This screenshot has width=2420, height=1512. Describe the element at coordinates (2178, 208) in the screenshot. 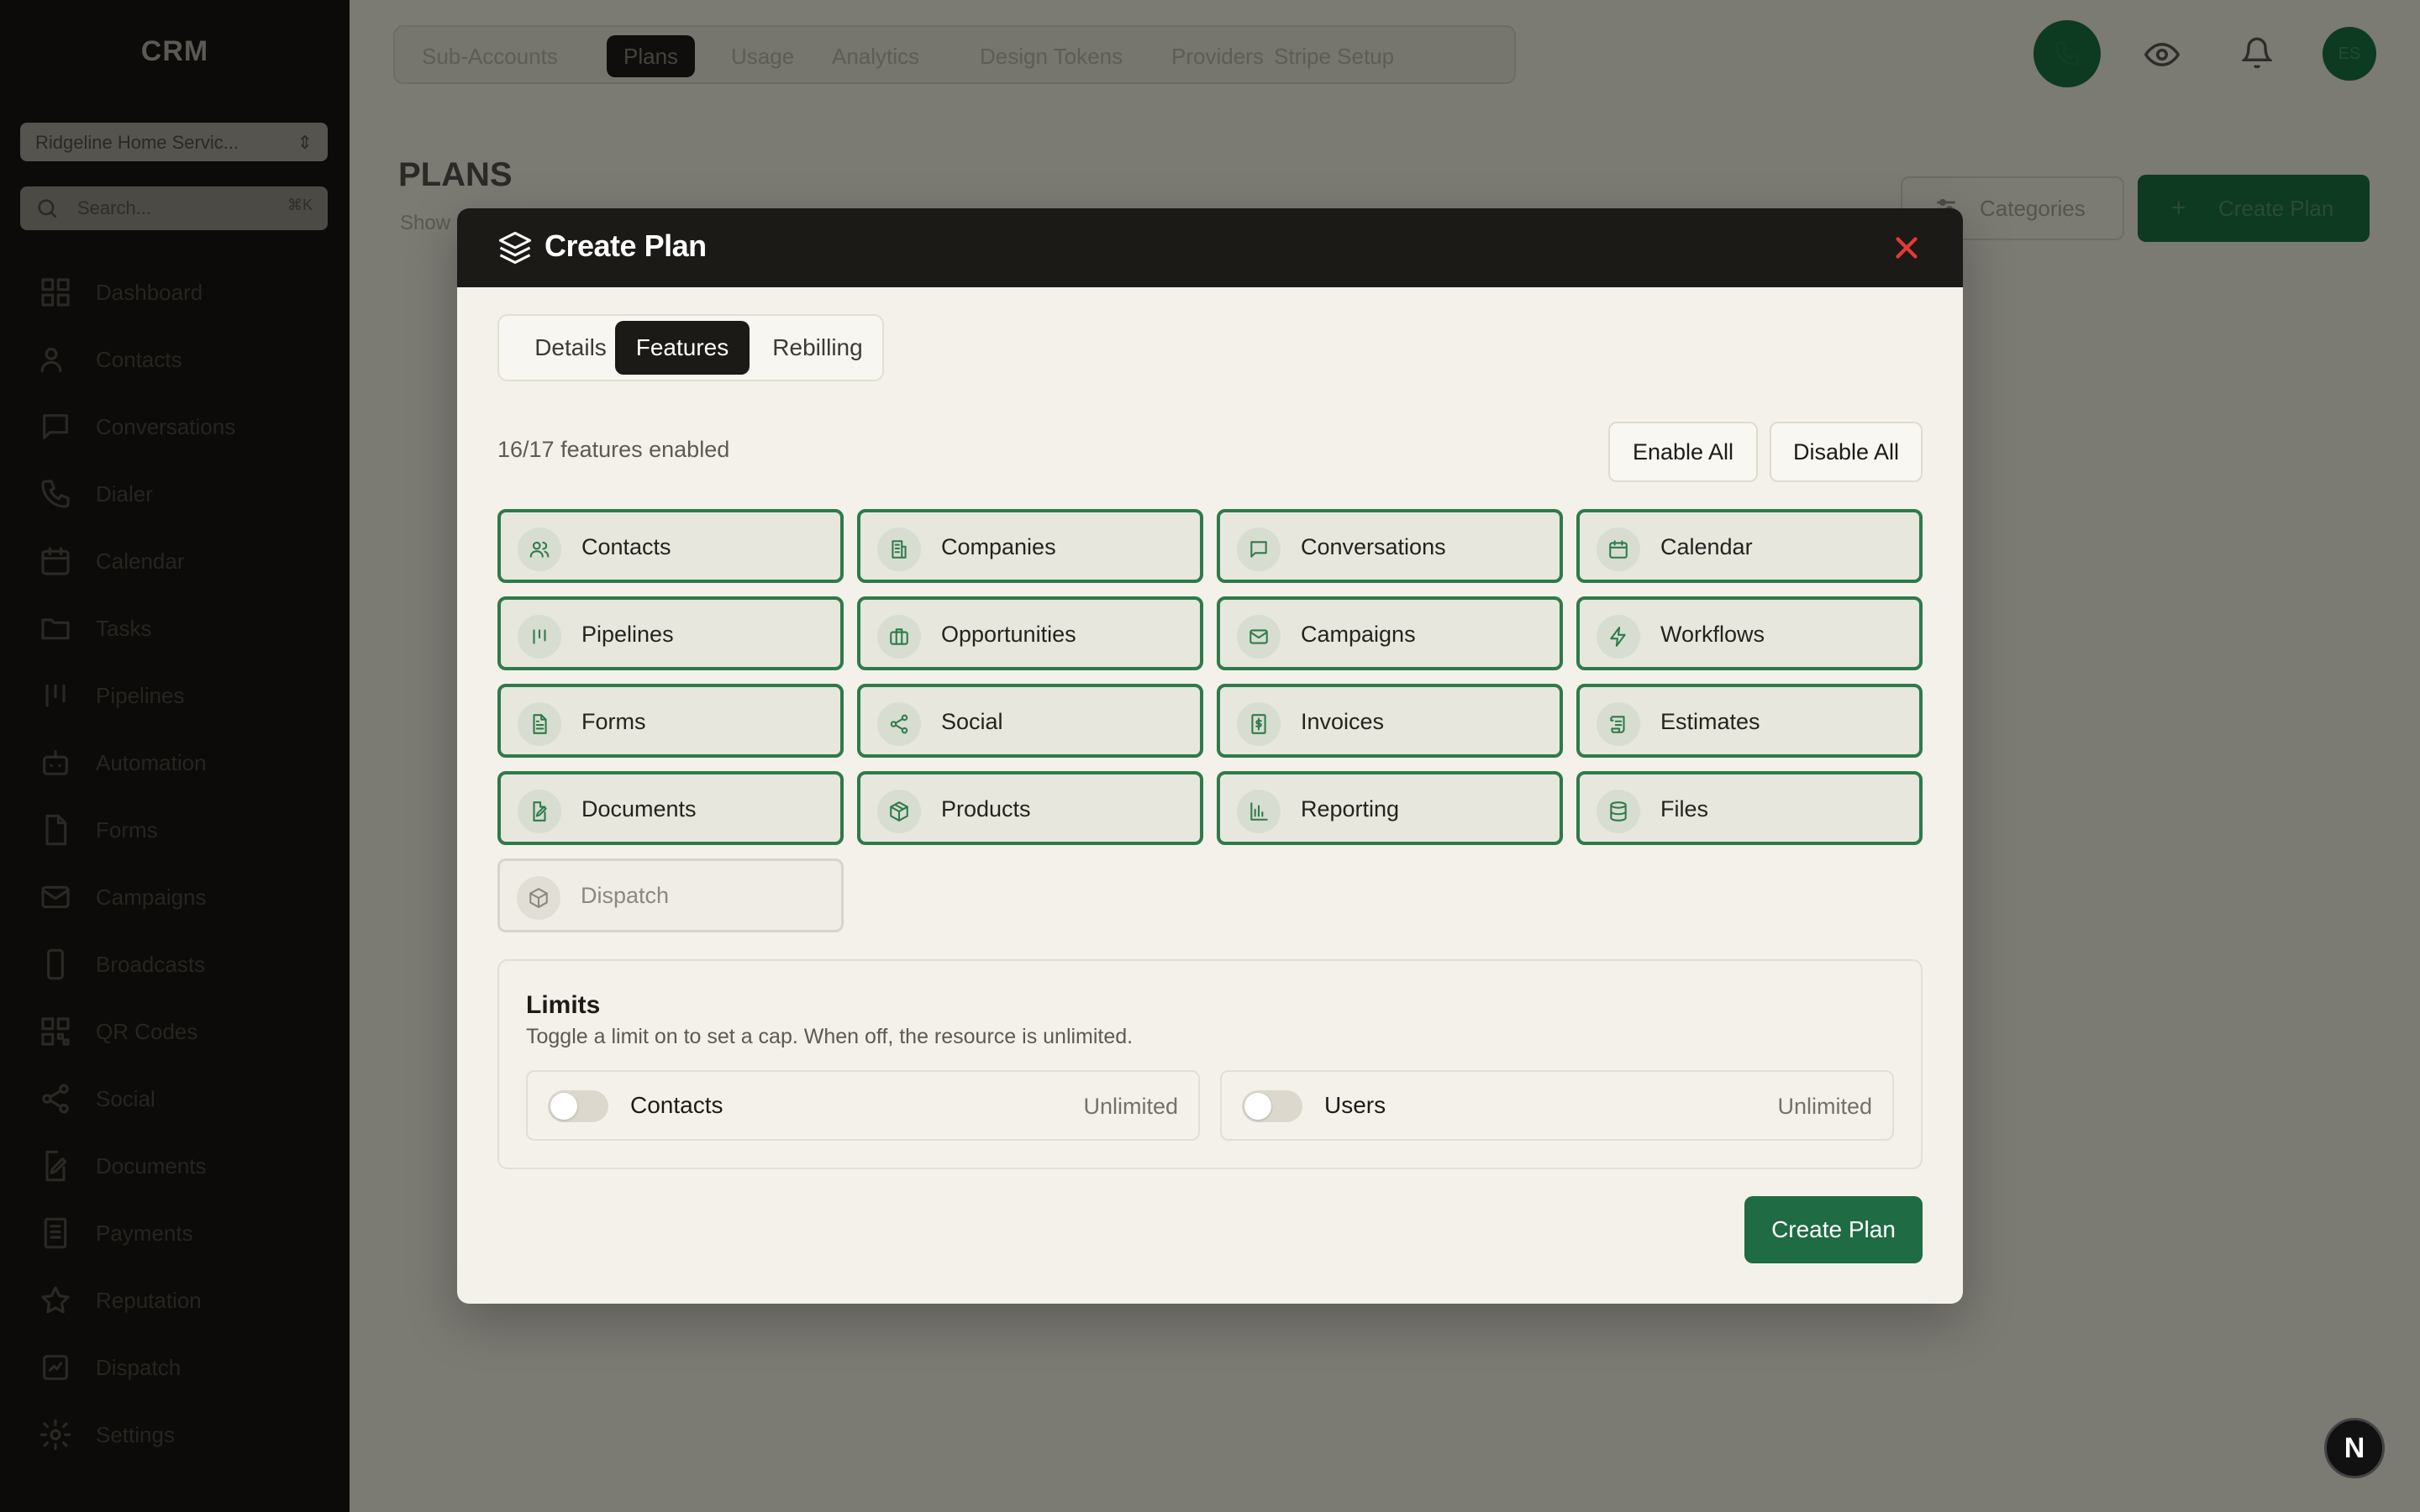

I see `plus-icon: +` at that location.